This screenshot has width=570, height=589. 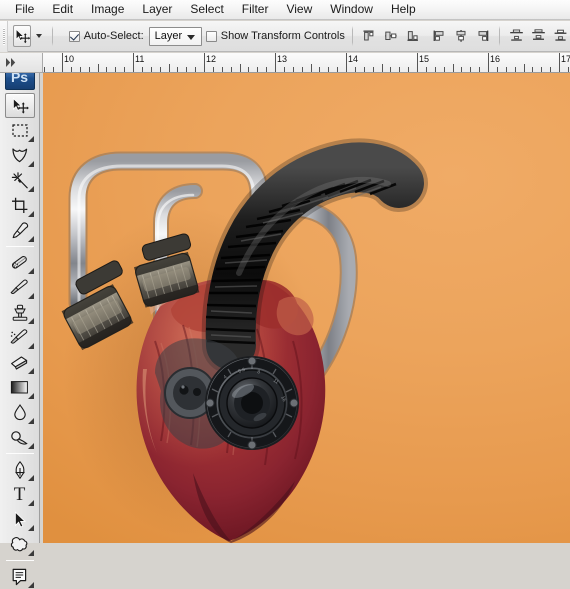 I want to click on tool-type: T, so click(x=20, y=494).